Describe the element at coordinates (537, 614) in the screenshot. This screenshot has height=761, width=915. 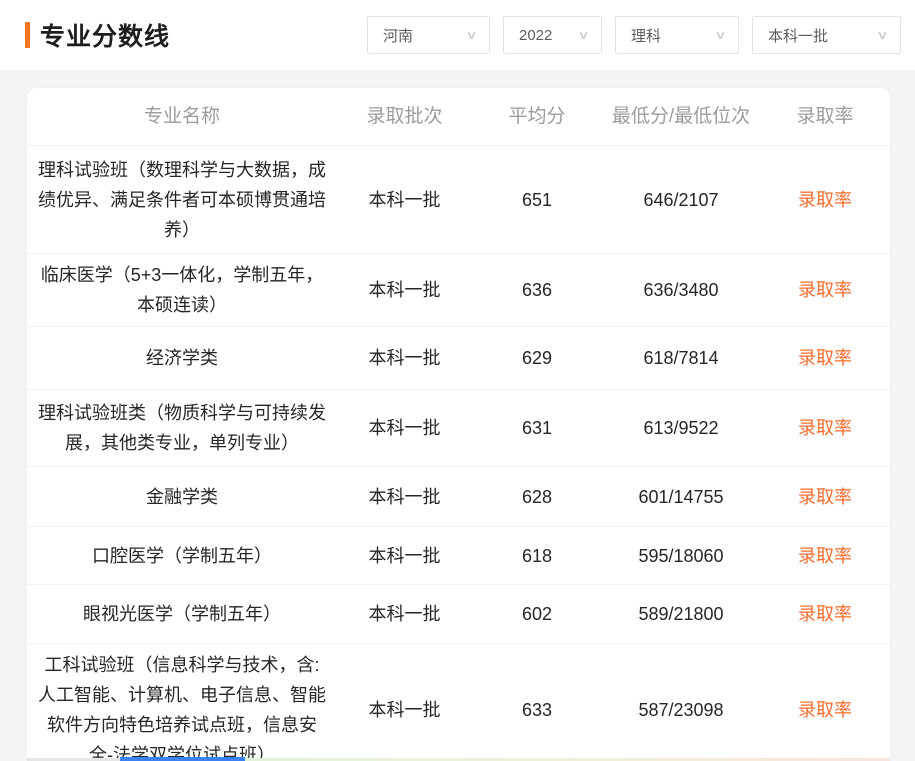
I see `avg-score-cell: 602` at that location.